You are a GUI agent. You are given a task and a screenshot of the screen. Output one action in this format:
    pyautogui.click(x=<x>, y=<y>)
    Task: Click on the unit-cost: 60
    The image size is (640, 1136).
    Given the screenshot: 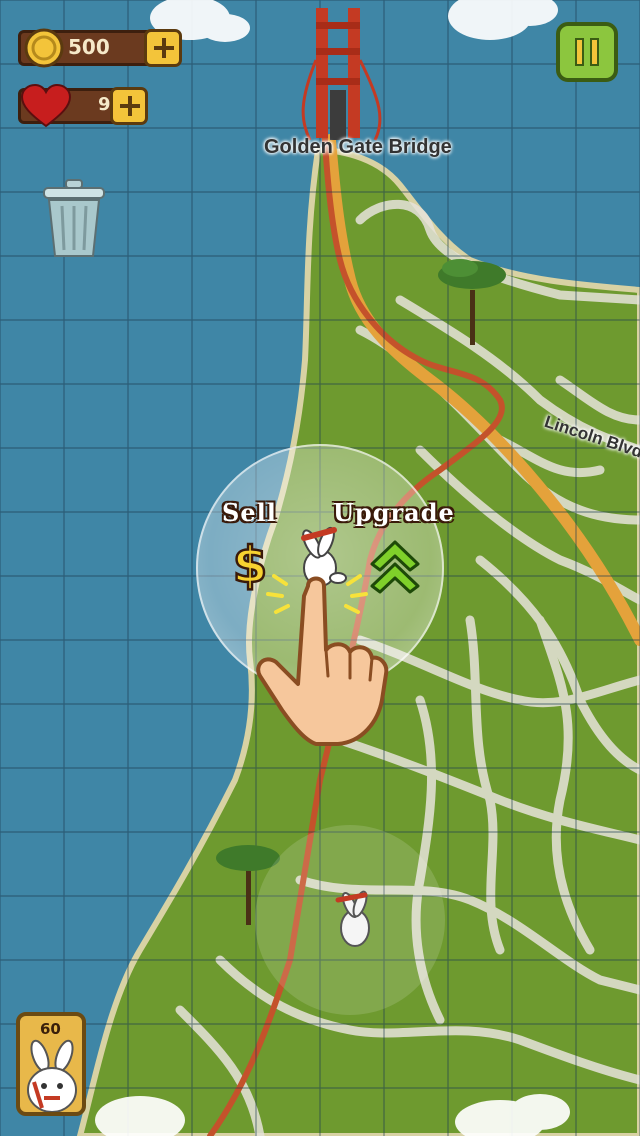 What is the action you would take?
    pyautogui.click(x=50, y=1029)
    